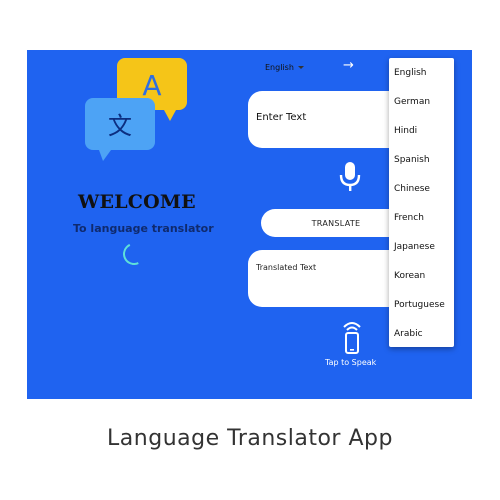  What do you see at coordinates (250, 438) in the screenshot?
I see `page-caption: Language Translator App` at bounding box center [250, 438].